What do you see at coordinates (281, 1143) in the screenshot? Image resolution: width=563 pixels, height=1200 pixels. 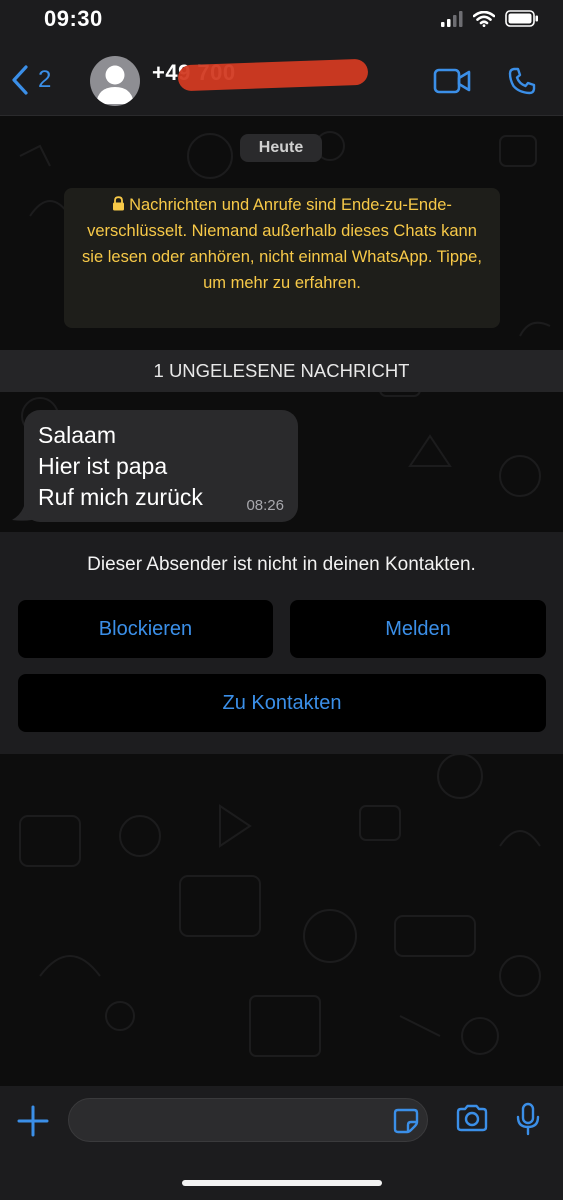 I see `message-composer` at bounding box center [281, 1143].